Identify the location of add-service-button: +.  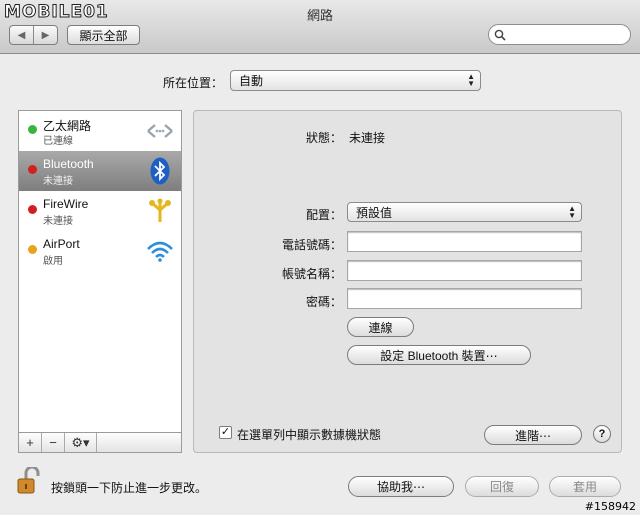
(30, 442).